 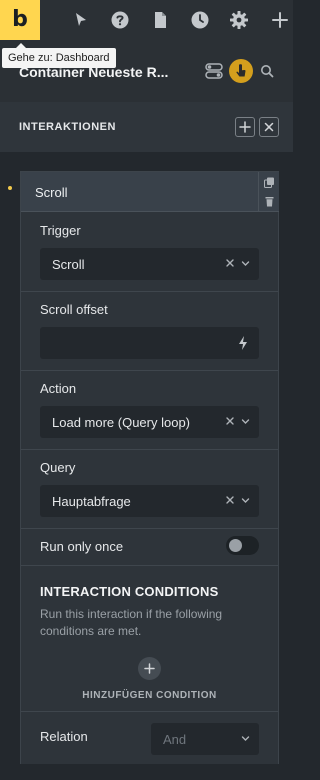 I want to click on add-condition-label: HINZUFÜGEN CONDITION, so click(x=149, y=695).